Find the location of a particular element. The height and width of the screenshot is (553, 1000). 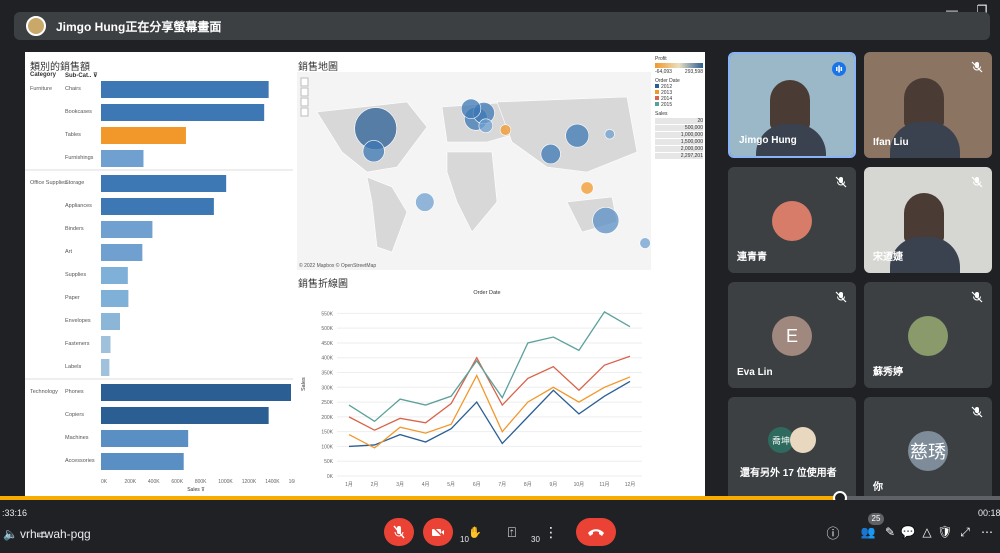

chat-button: 💬 is located at coordinates (908, 532).